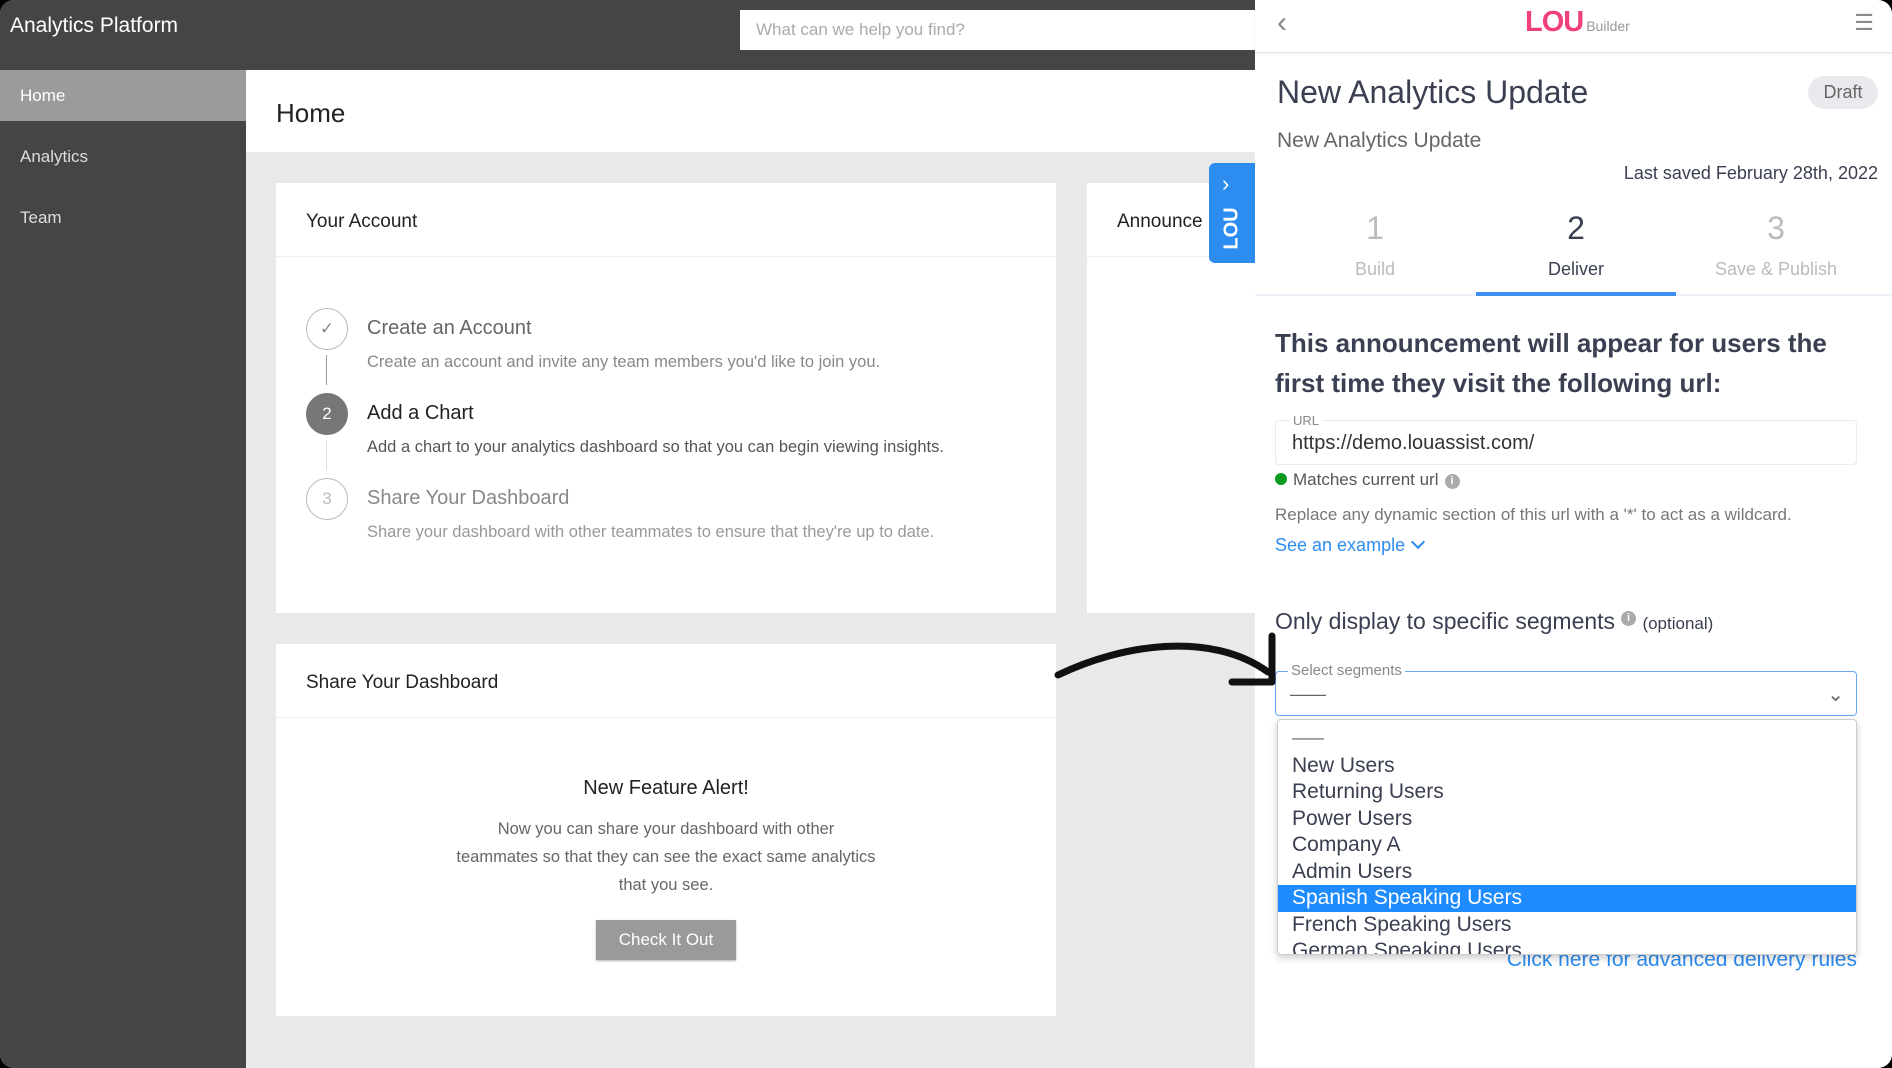 This screenshot has height=1068, width=1892. What do you see at coordinates (1350, 545) in the screenshot?
I see `see-example-link: See an example` at bounding box center [1350, 545].